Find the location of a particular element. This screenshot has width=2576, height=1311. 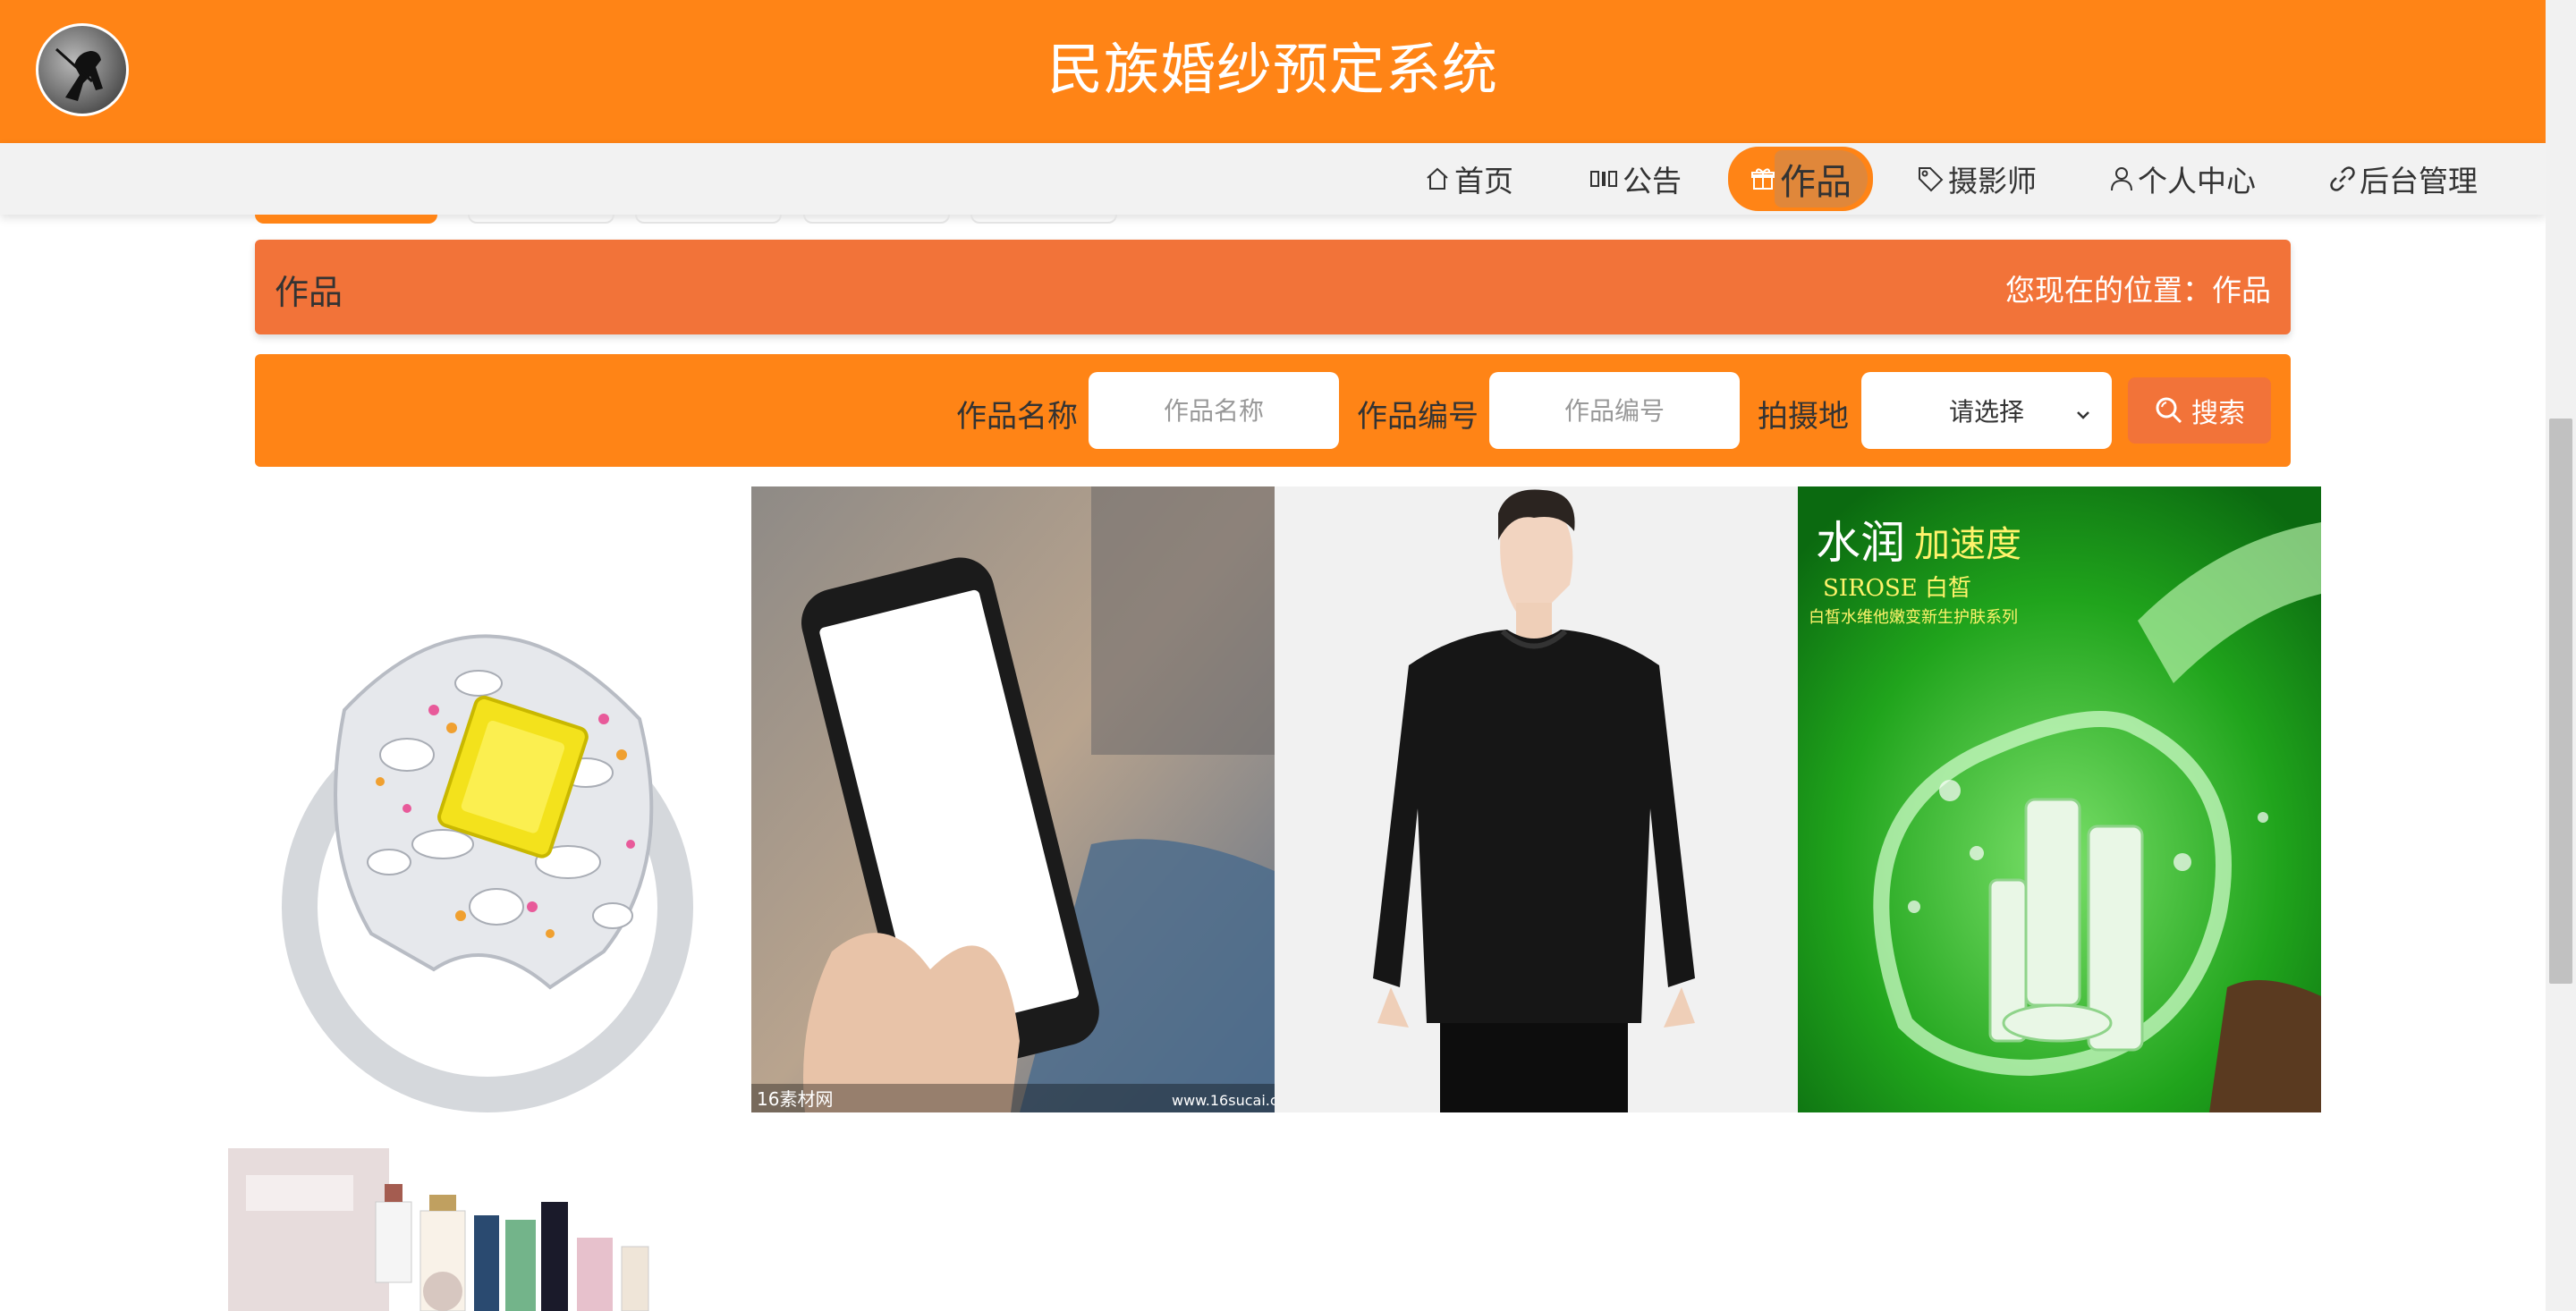

watermark-left: 16素材网 is located at coordinates (795, 1099).